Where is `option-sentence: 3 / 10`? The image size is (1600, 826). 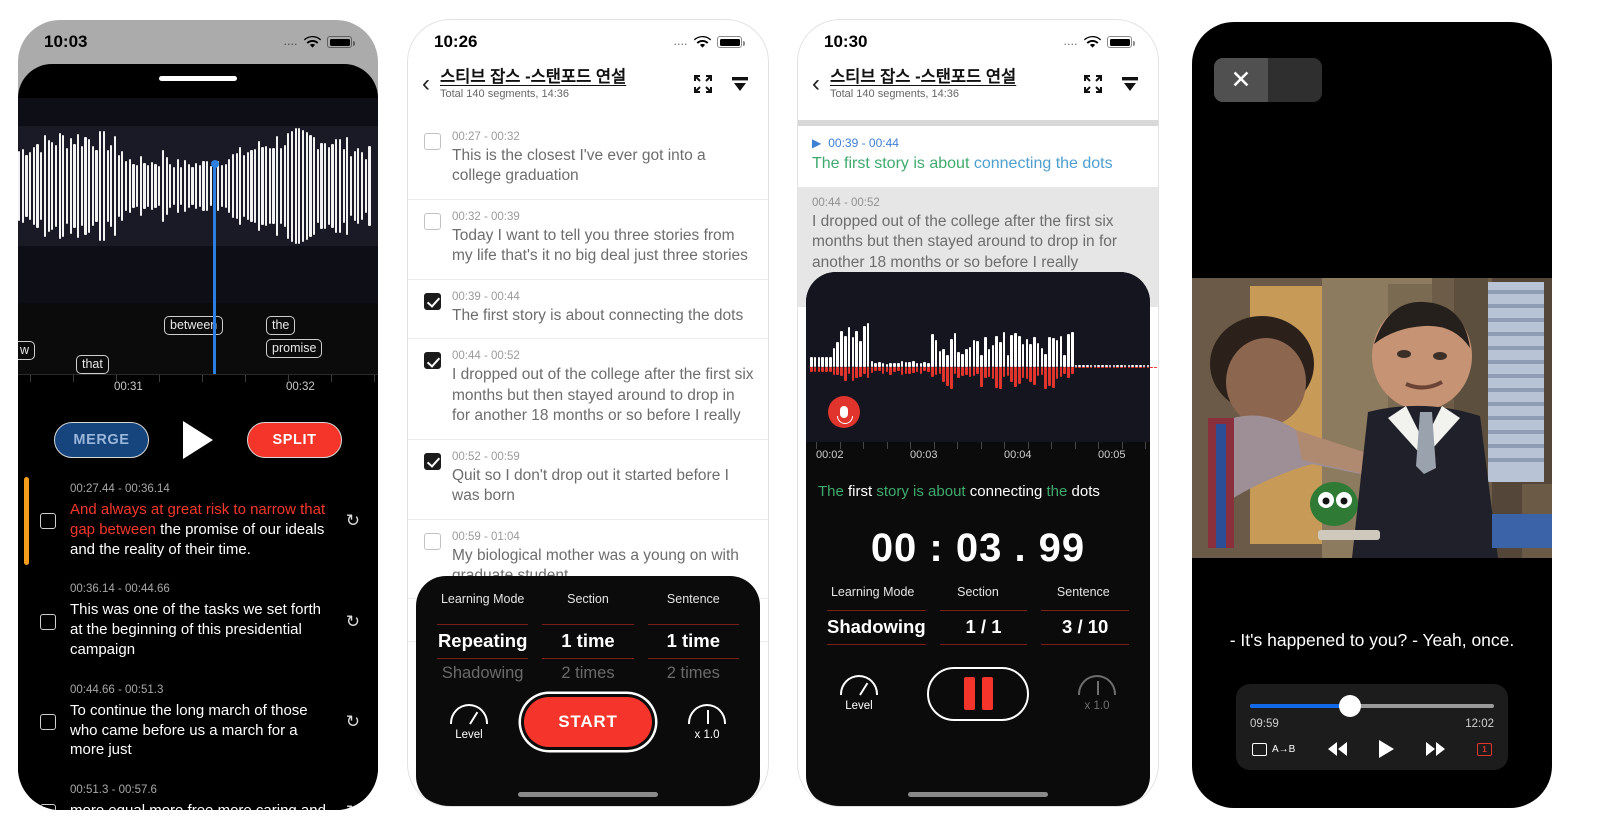
option-sentence: 3 / 10 is located at coordinates (1085, 627).